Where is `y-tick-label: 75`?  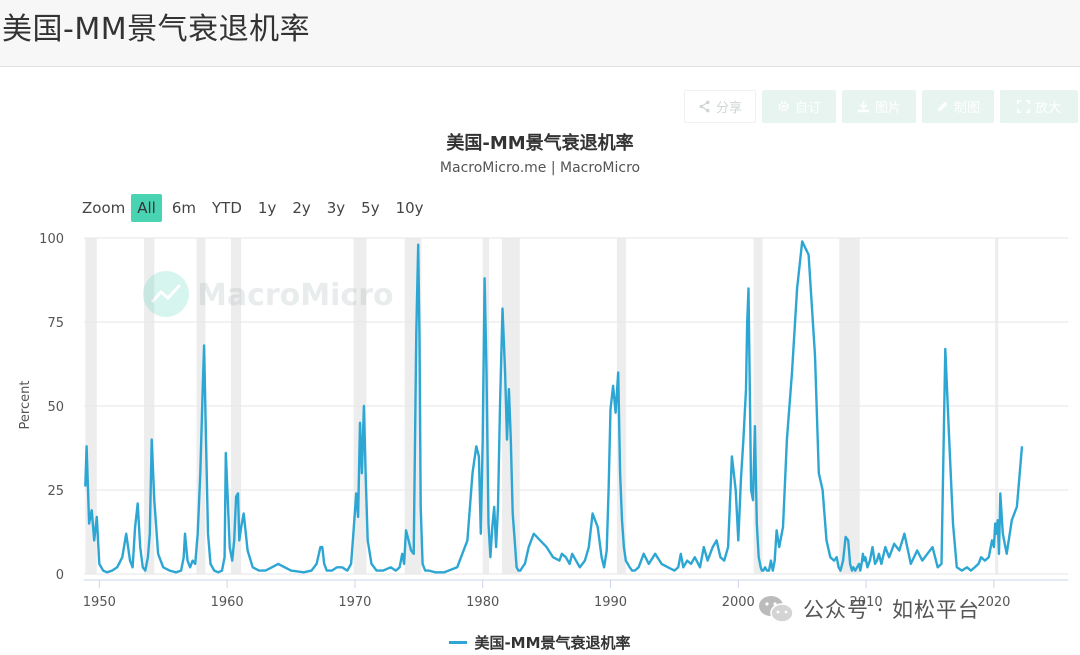 y-tick-label: 75 is located at coordinates (55, 323).